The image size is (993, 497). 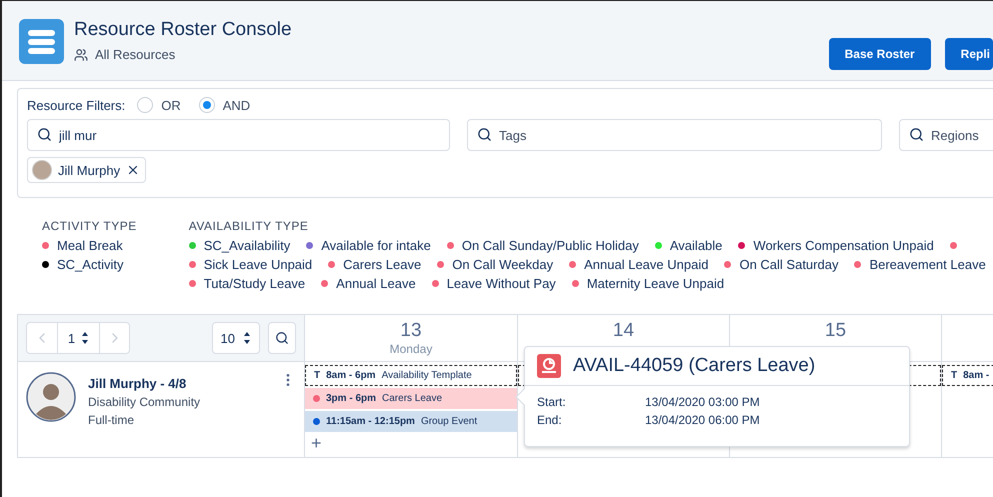 I want to click on legend-label: Available, so click(x=696, y=245).